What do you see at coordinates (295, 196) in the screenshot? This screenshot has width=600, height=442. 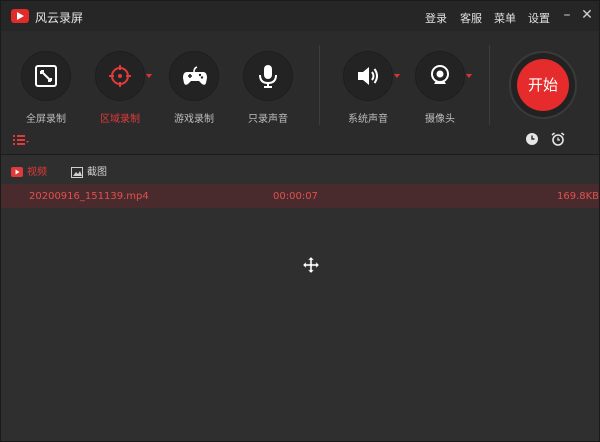 I see `file-duration: 00:00:07` at bounding box center [295, 196].